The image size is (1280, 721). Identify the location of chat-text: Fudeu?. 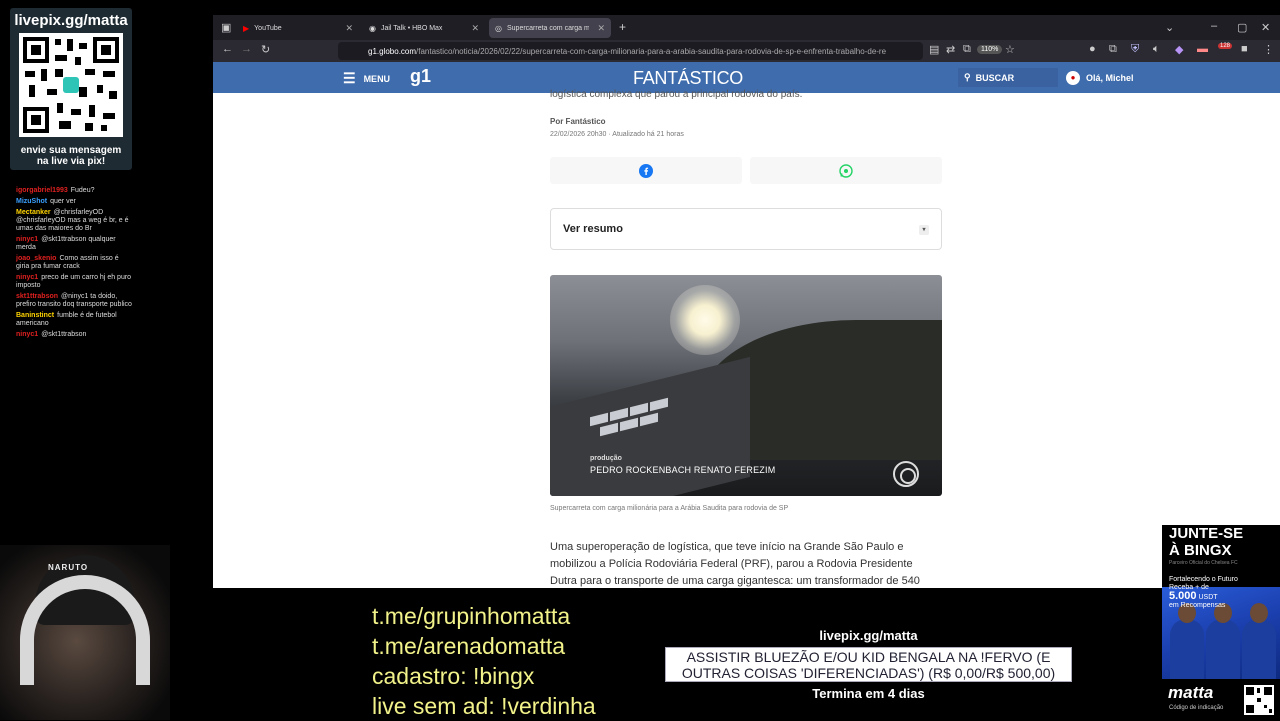
(82, 190).